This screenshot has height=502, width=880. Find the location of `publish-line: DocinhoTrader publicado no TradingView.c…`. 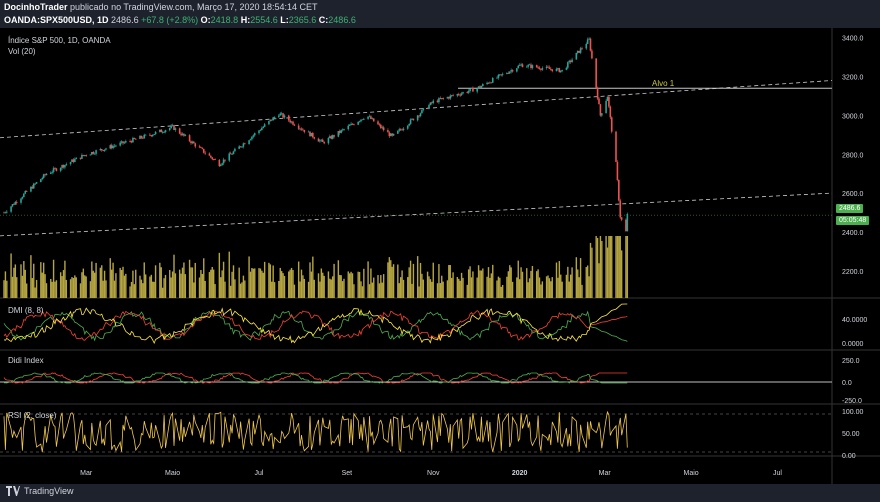

publish-line: DocinhoTrader publicado no TradingView.c… is located at coordinates (161, 7).